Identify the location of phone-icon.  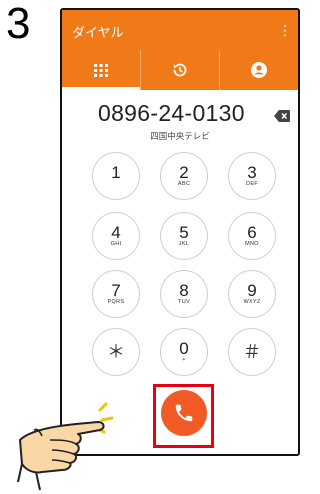
(184, 413).